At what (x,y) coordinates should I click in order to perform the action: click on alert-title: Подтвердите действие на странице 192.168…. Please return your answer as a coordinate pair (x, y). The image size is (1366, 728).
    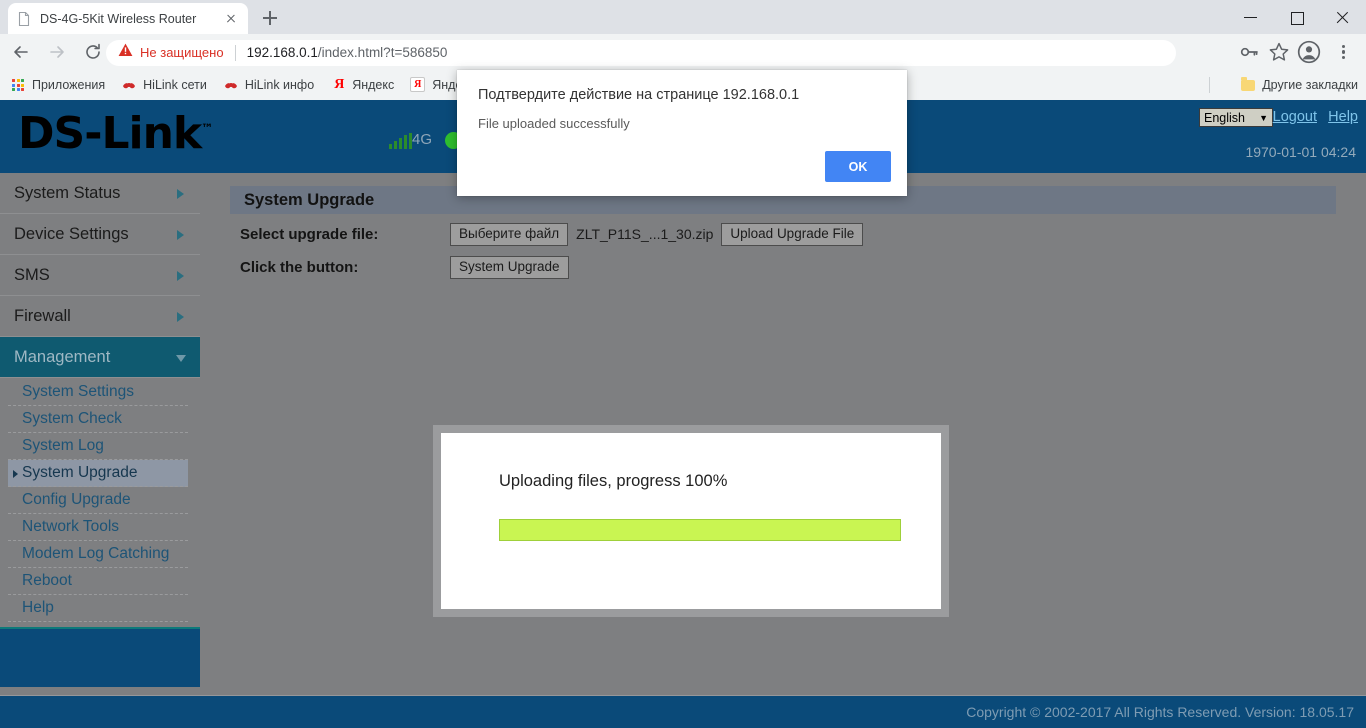
    Looking at the image, I should click on (639, 95).